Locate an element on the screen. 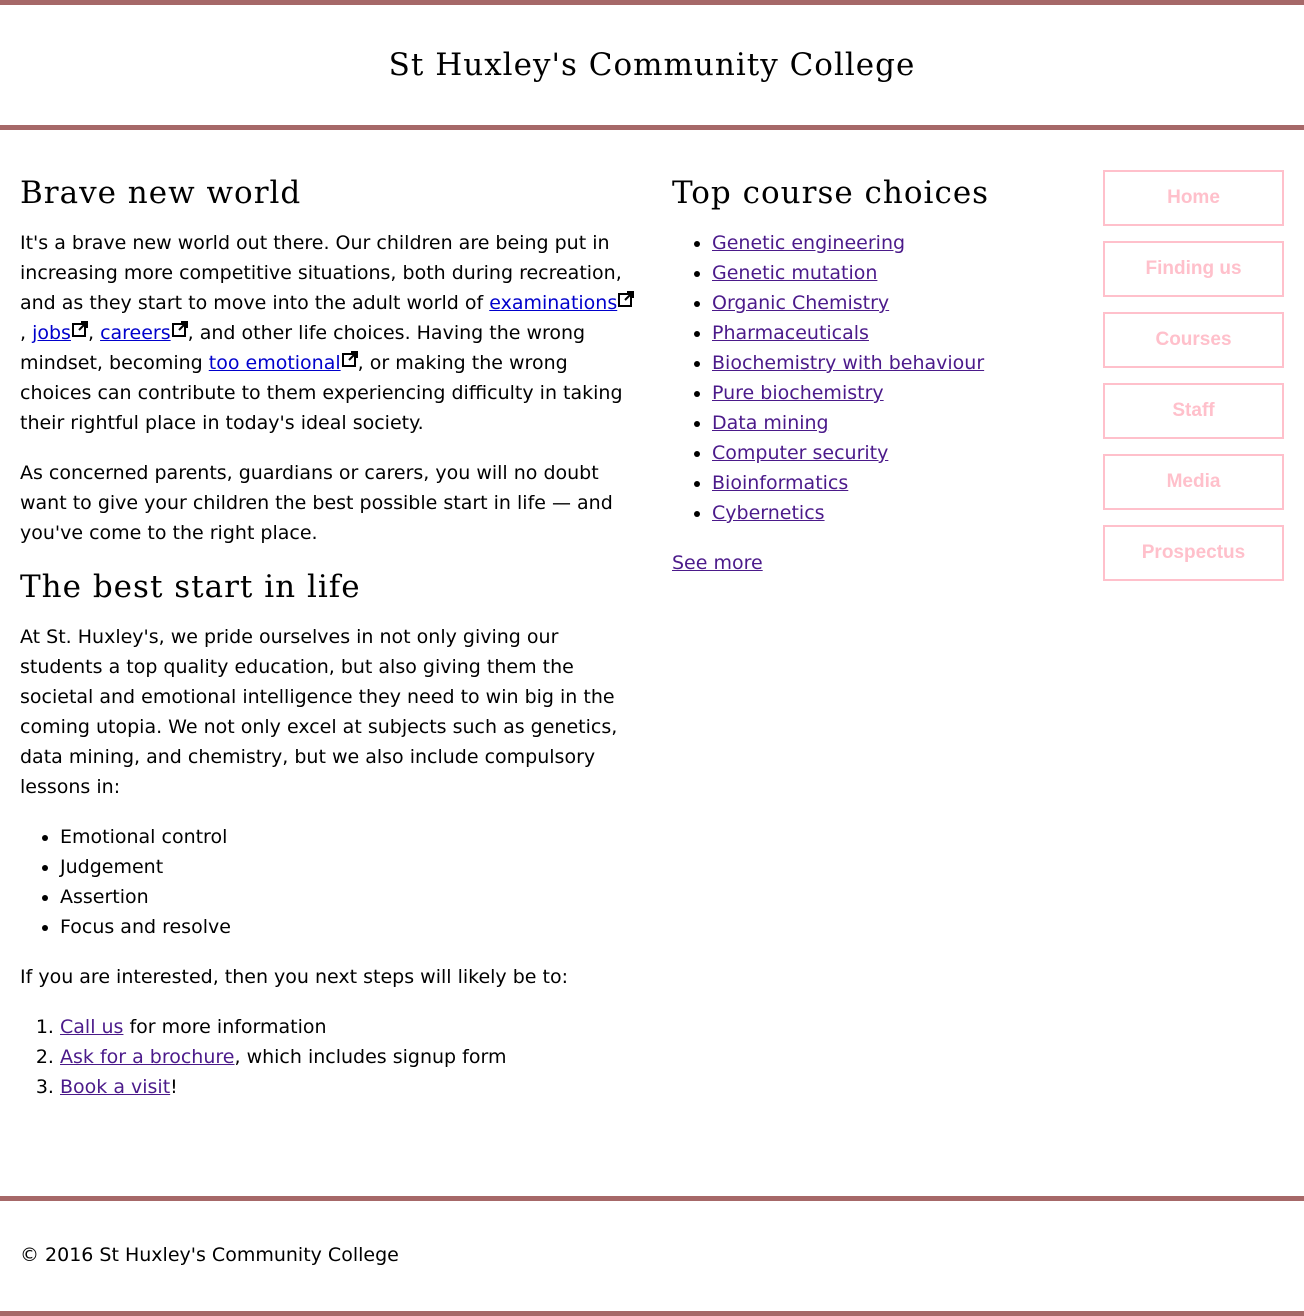 The height and width of the screenshot is (1316, 1304). list-item: Data mining is located at coordinates (892, 423).